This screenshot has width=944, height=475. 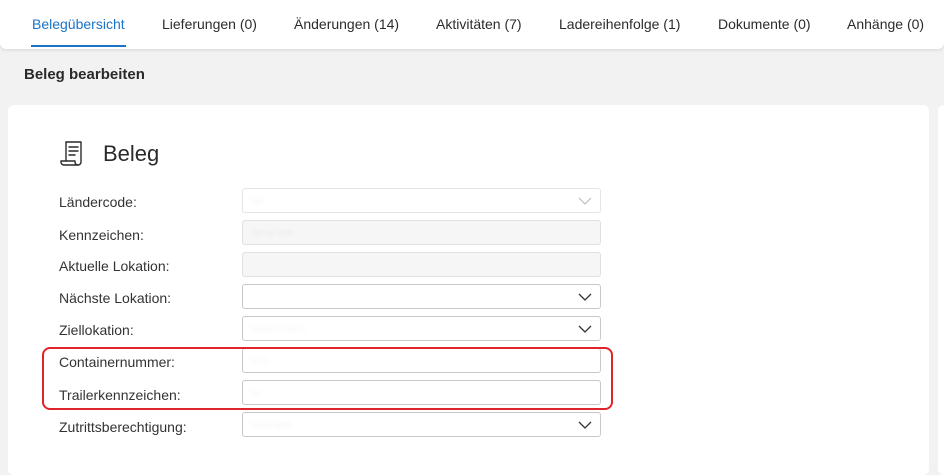 What do you see at coordinates (115, 298) in the screenshot?
I see `naechste-lokation-label: Nächste Lokation:` at bounding box center [115, 298].